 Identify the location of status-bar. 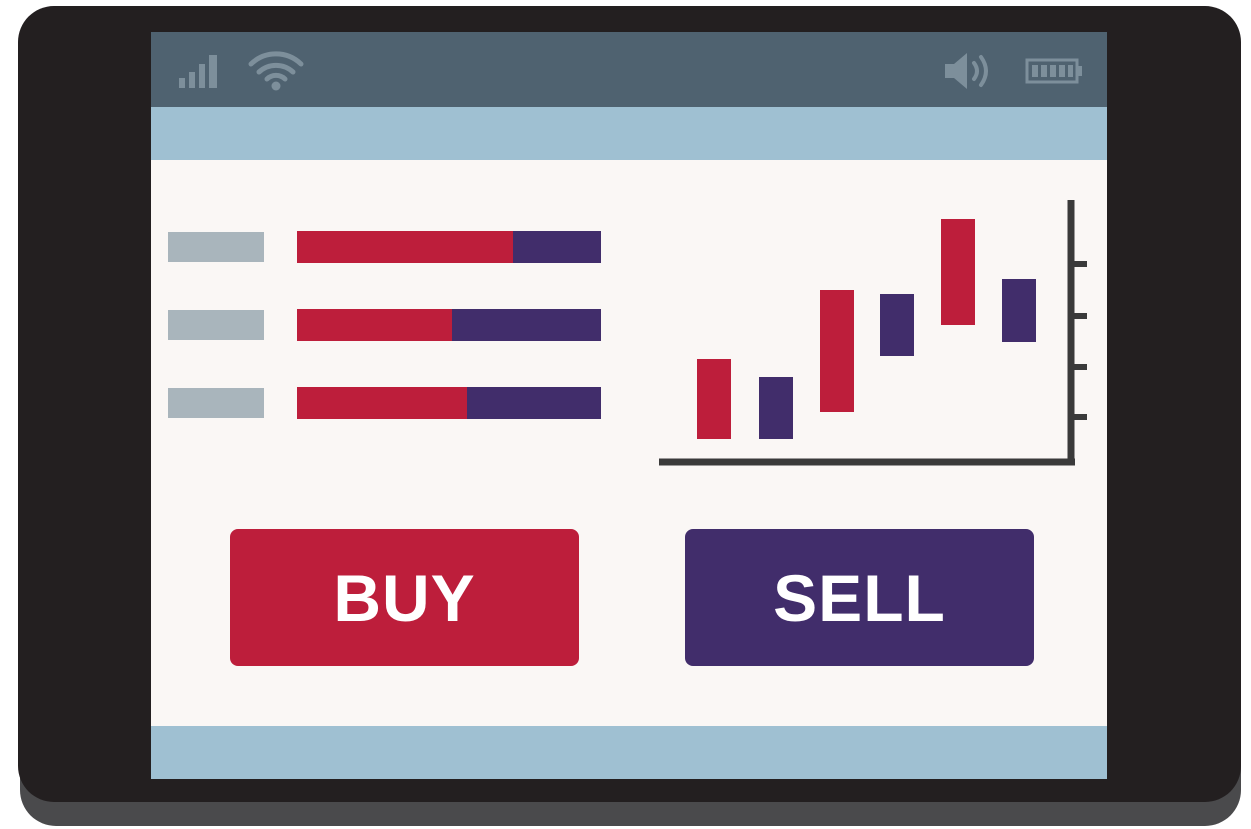
(629, 69).